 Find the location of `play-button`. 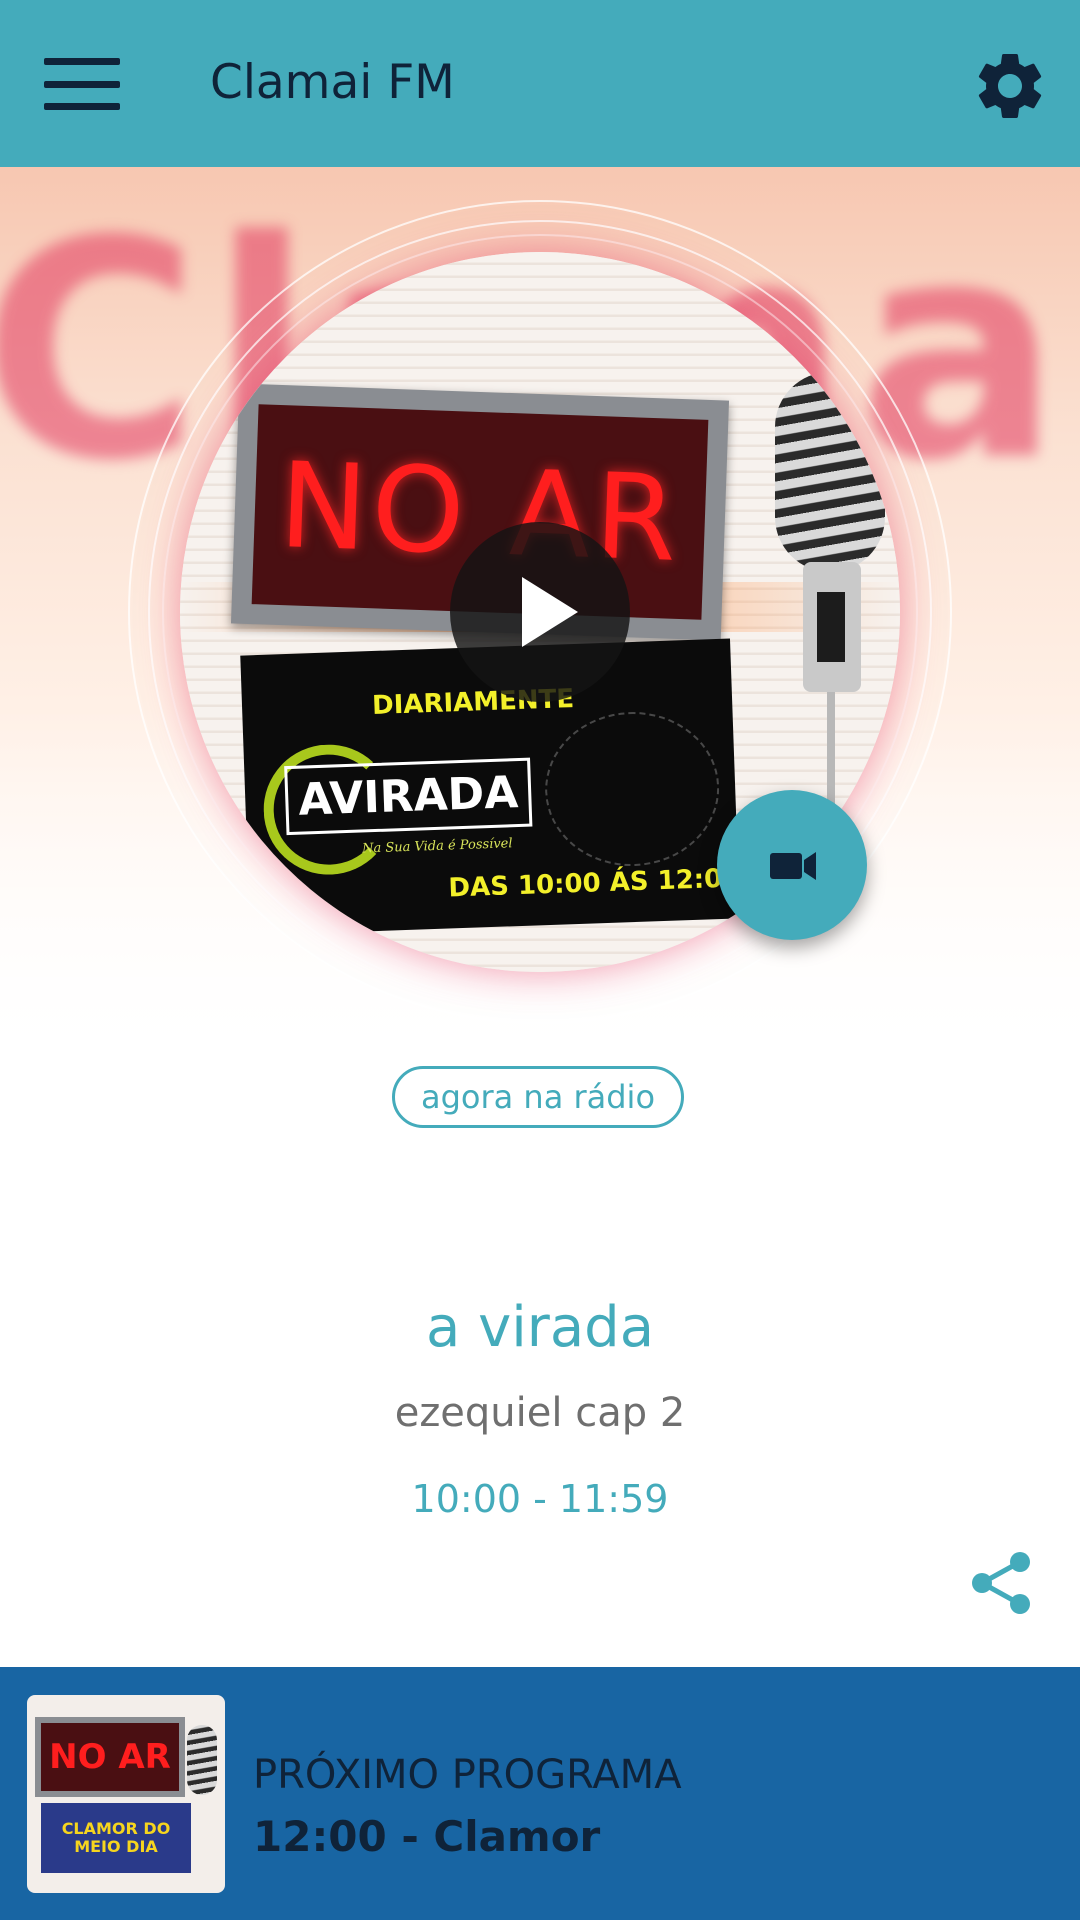

play-button is located at coordinates (540, 612).